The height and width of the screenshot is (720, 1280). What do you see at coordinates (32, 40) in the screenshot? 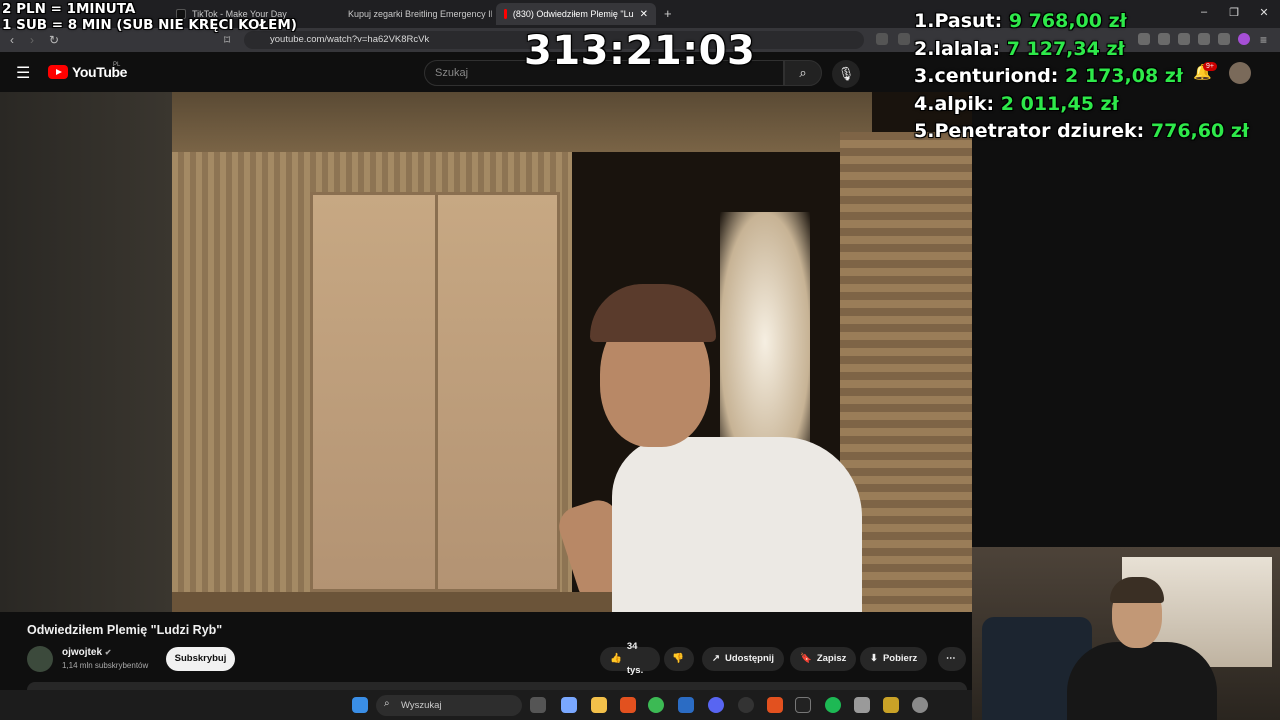
I see `forward-icon: ›` at bounding box center [32, 40].